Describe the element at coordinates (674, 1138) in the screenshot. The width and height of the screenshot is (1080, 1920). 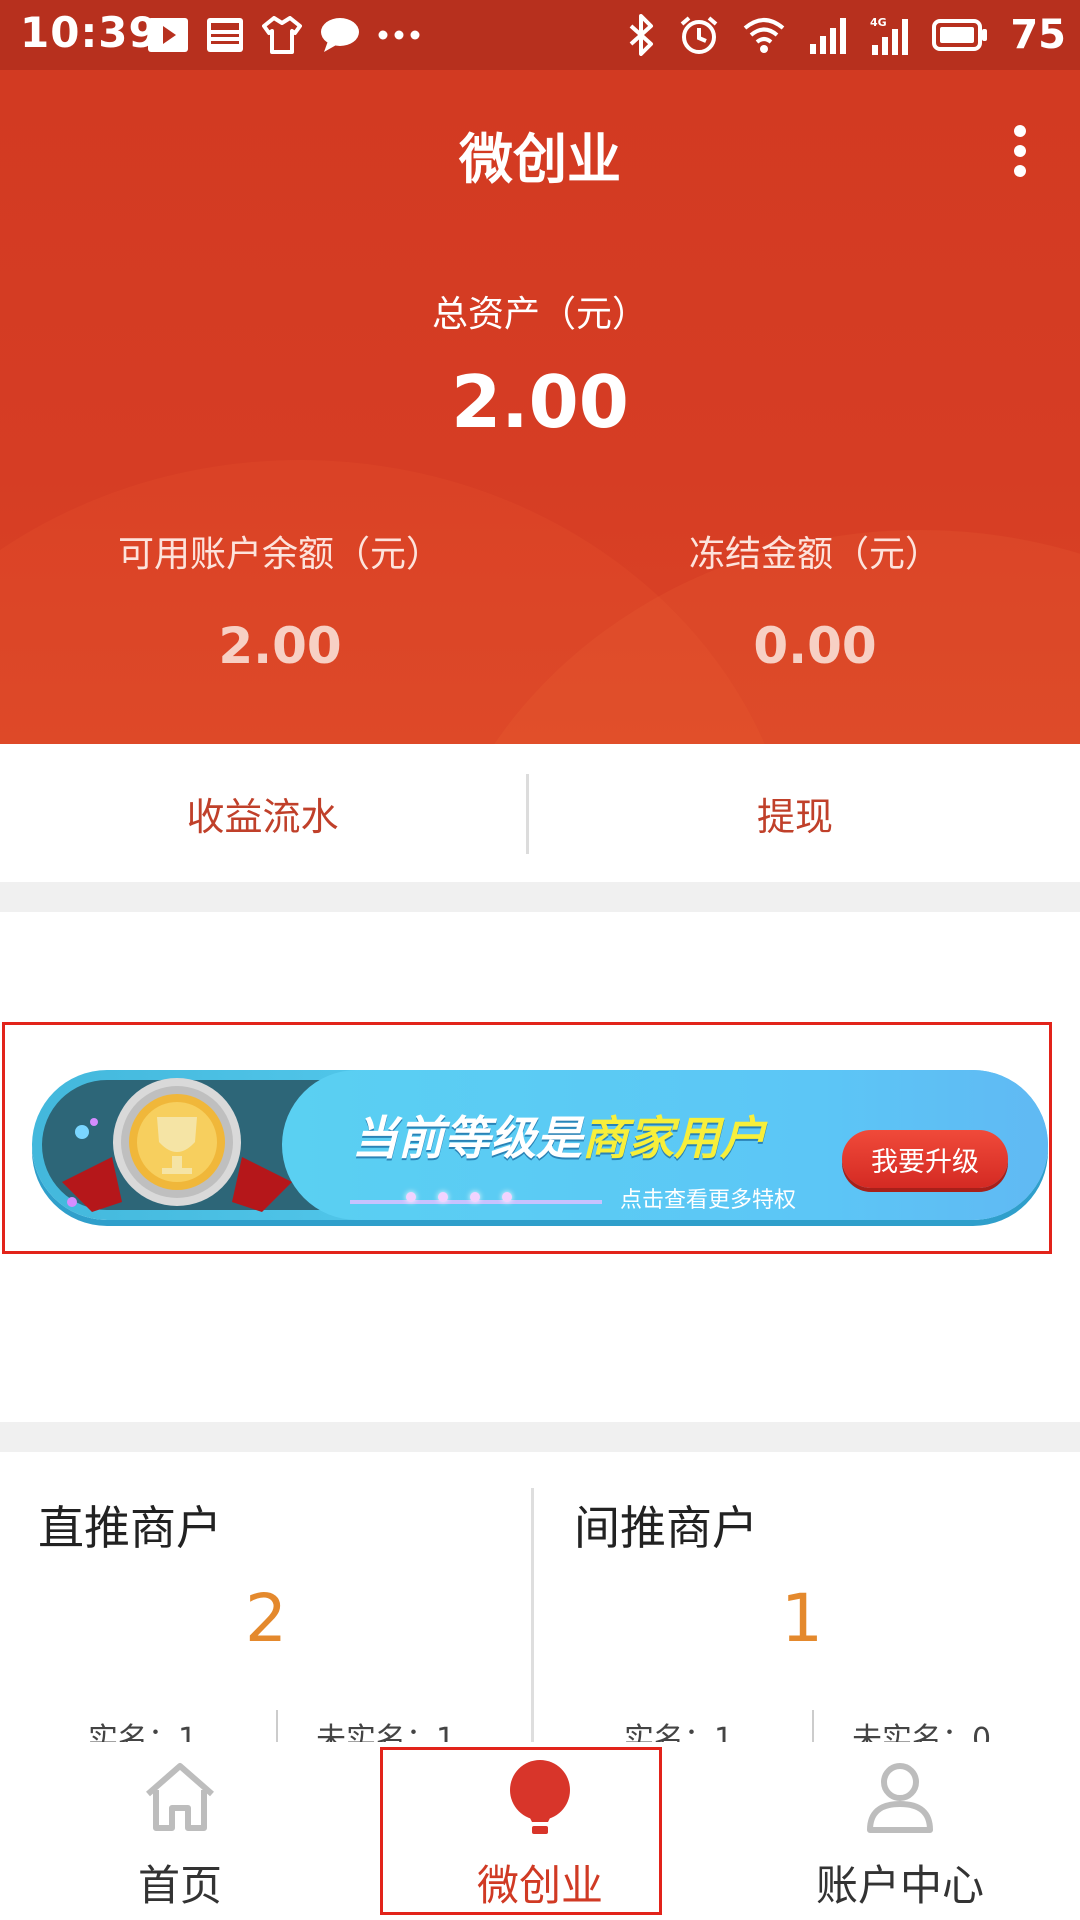
I see `level-name: 商家用户` at that location.